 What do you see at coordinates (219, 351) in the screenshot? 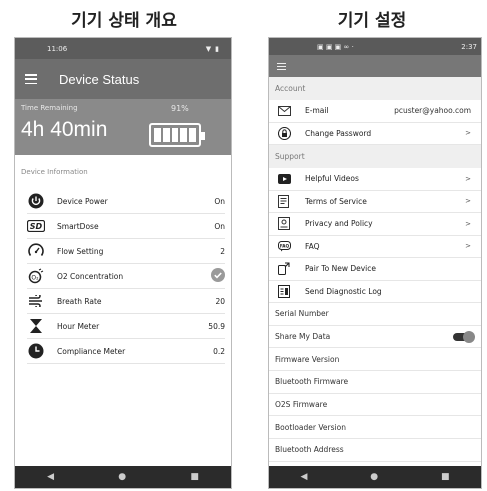
I see `row-value: 0.2` at bounding box center [219, 351].